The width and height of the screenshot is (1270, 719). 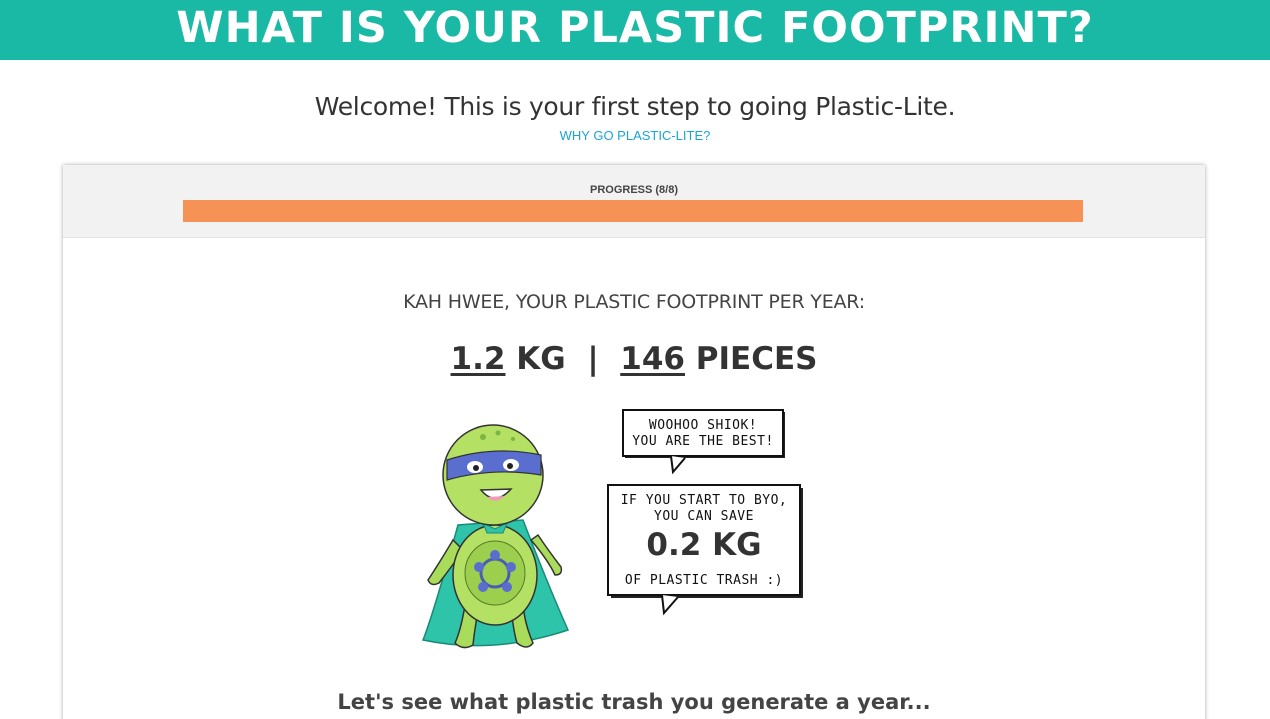 What do you see at coordinates (652, 359) in the screenshot?
I see `pieces-value: 146` at bounding box center [652, 359].